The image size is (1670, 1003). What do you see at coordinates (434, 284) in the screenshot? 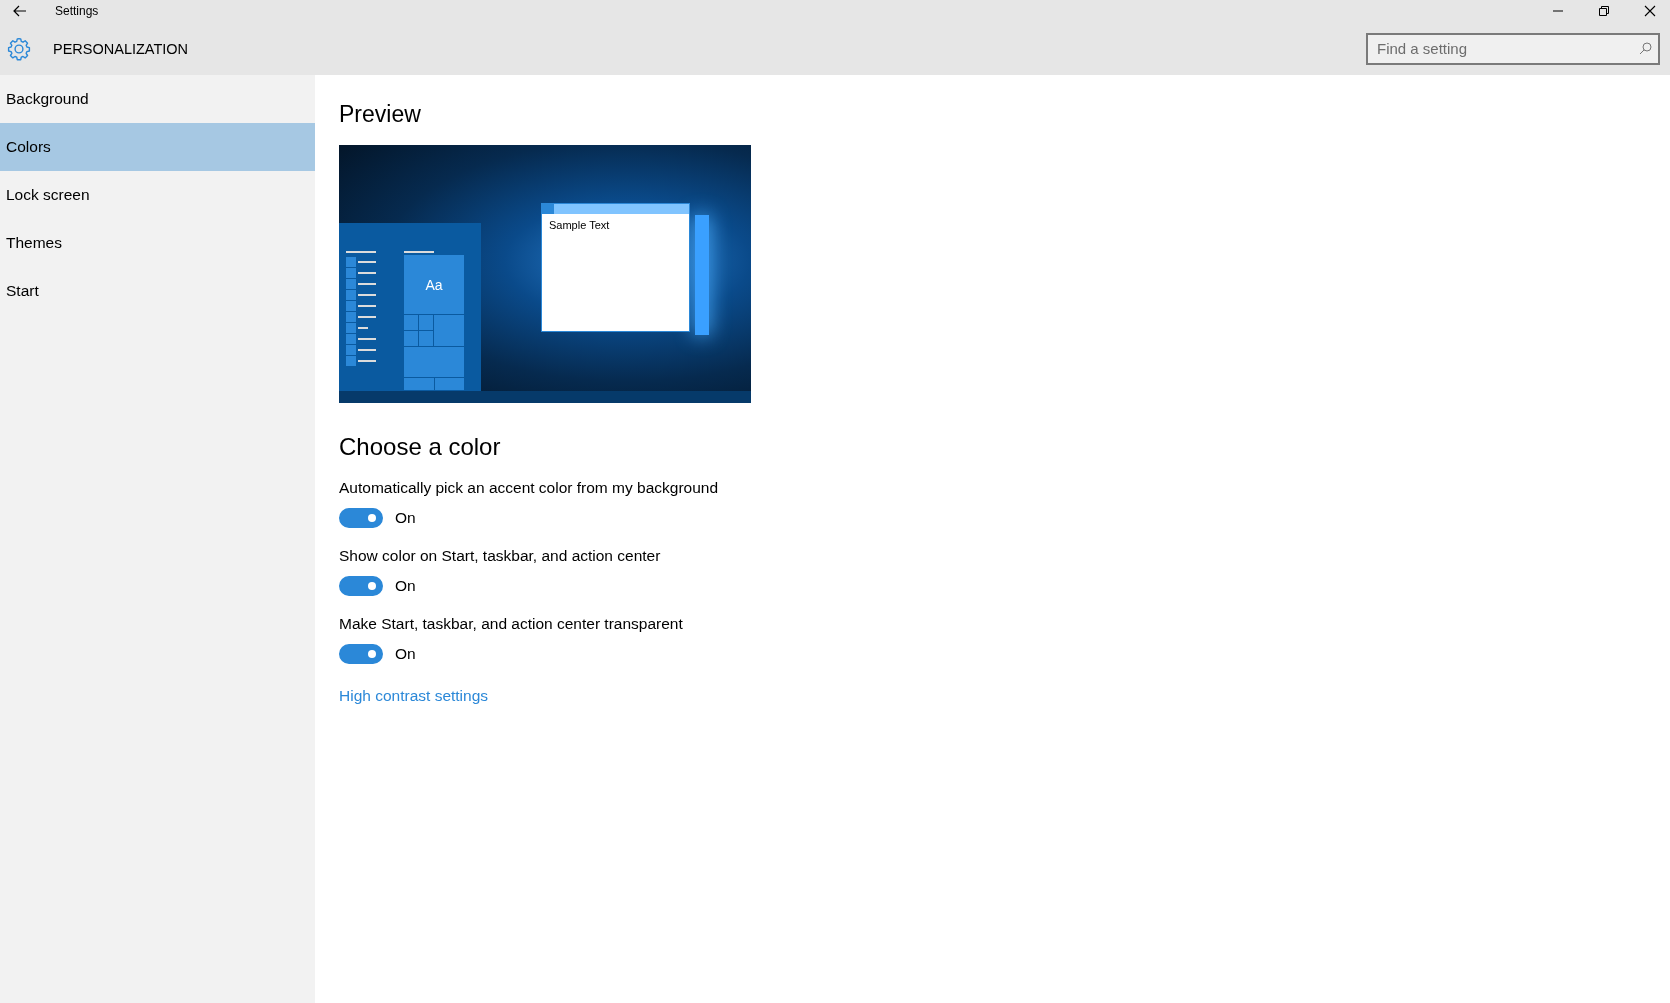
I see `tile-label: Aa` at bounding box center [434, 284].